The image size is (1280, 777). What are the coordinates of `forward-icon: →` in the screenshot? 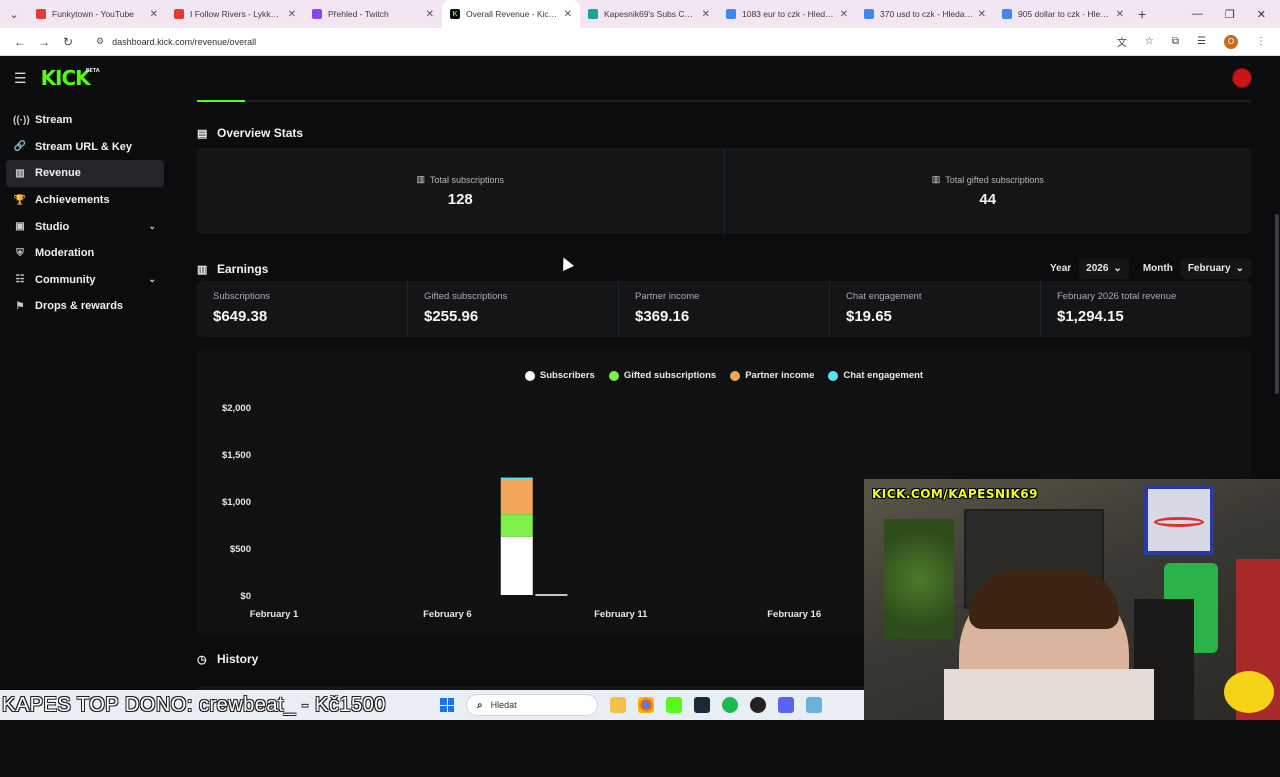 It's located at (44, 42).